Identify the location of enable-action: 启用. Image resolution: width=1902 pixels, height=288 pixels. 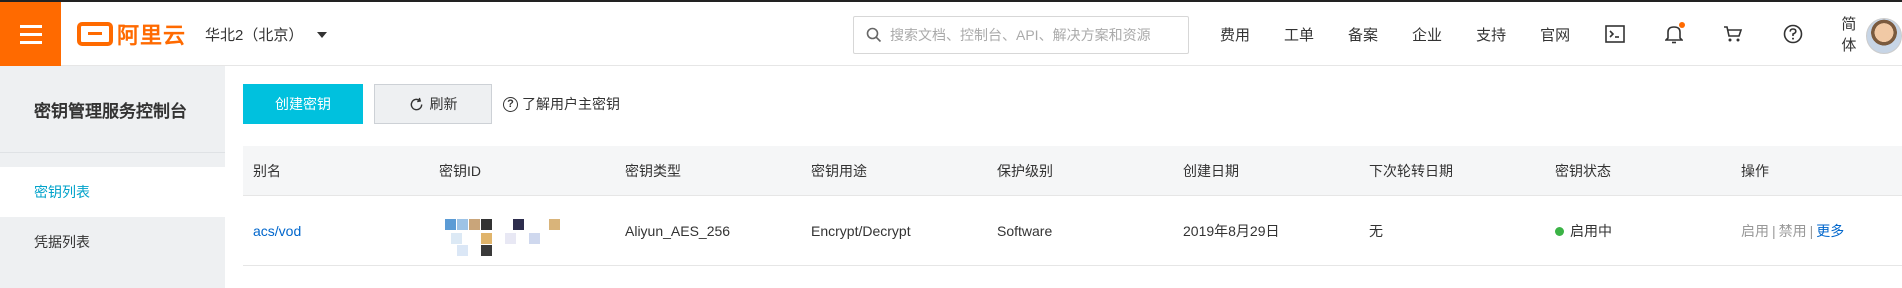
(1755, 231).